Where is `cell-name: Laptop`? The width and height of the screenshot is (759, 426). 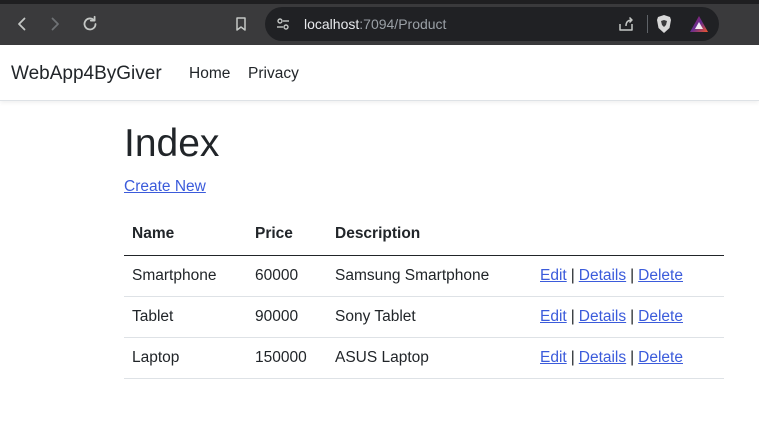 cell-name: Laptop is located at coordinates (185, 358).